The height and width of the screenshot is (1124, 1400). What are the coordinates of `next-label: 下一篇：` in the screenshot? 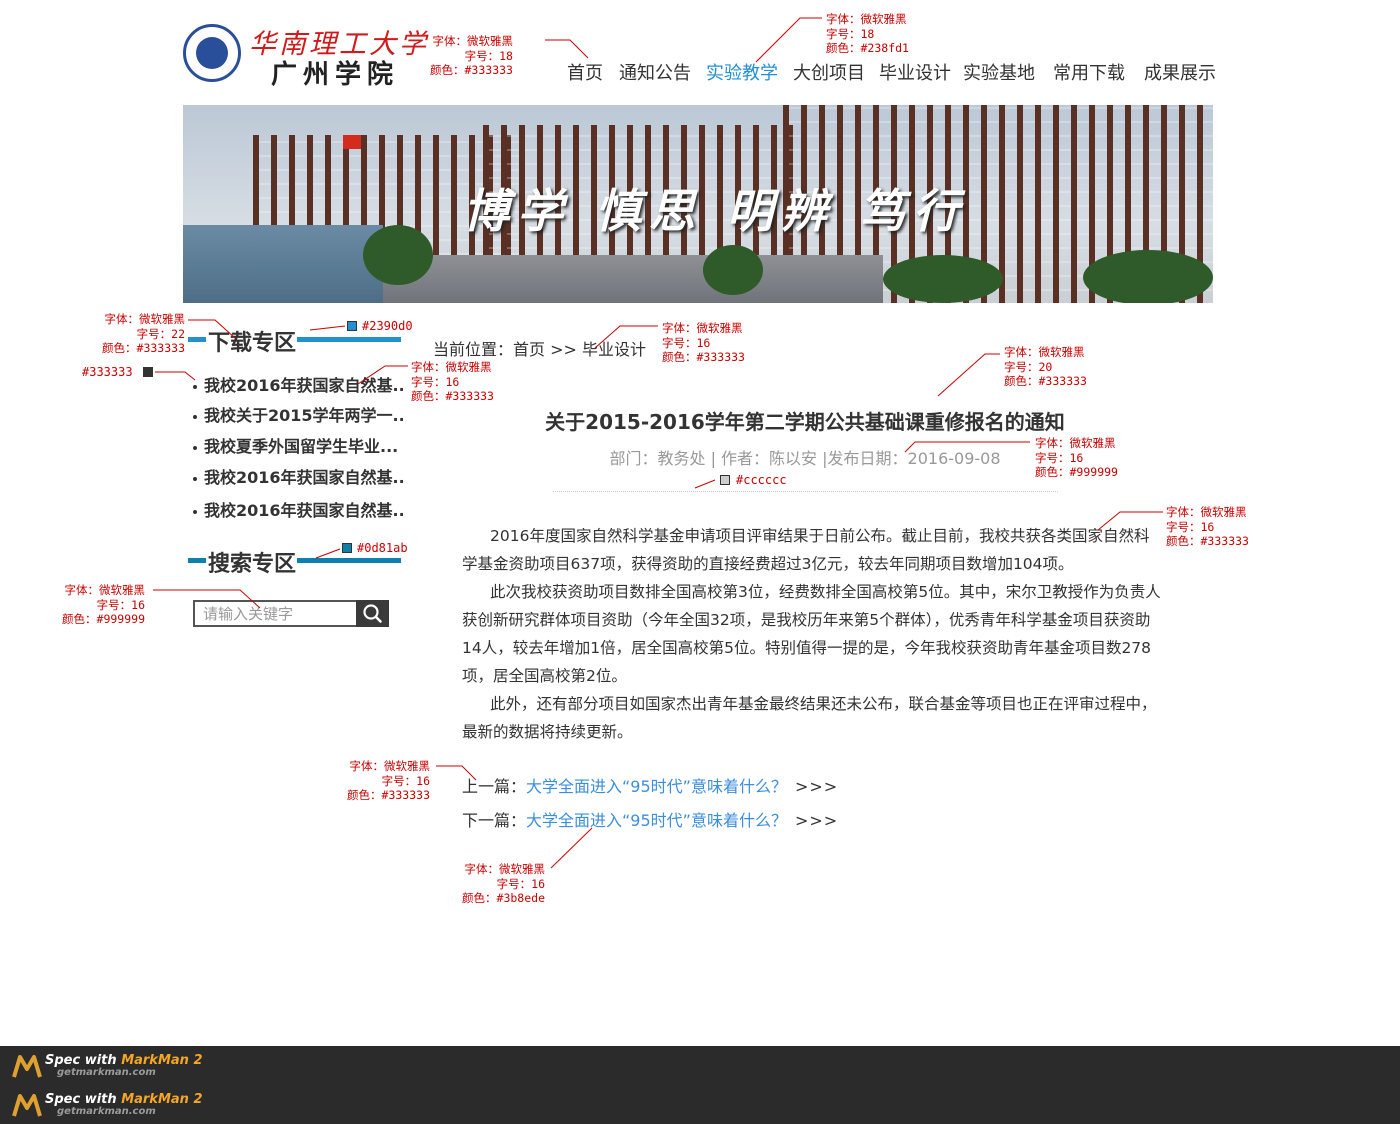 It's located at (494, 820).